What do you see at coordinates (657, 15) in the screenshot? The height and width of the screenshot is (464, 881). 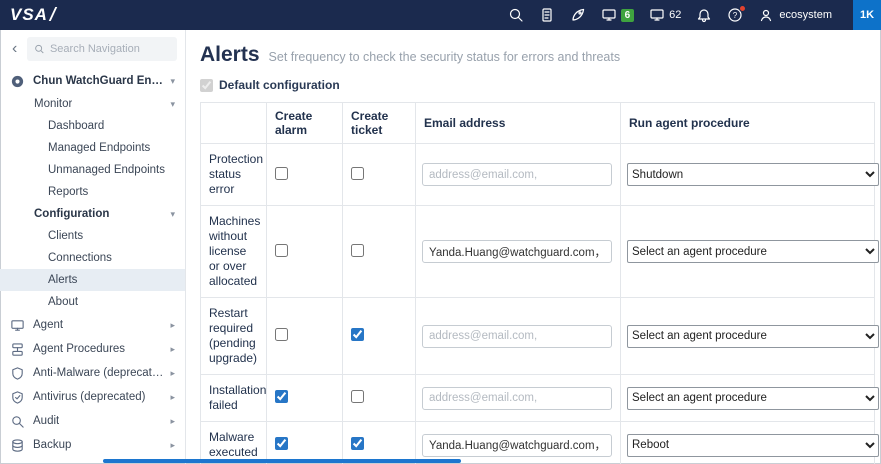 I see `monitor-total-icon` at bounding box center [657, 15].